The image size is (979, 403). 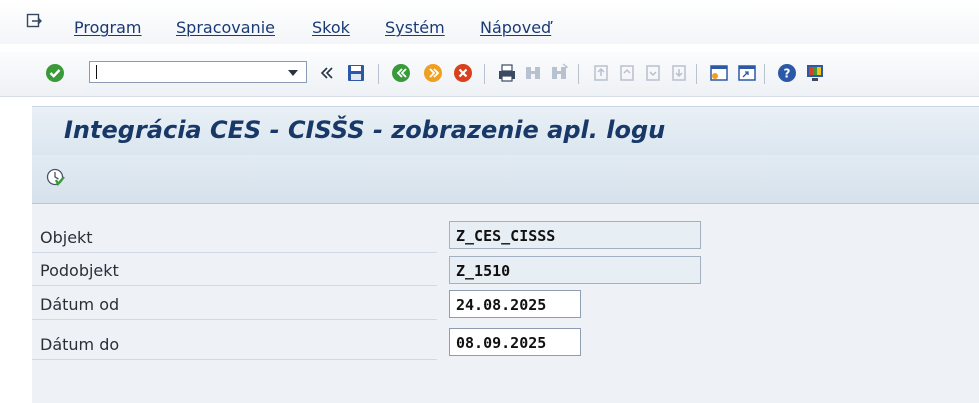 I want to click on podobjekt-field: Z_1510, so click(x=575, y=270).